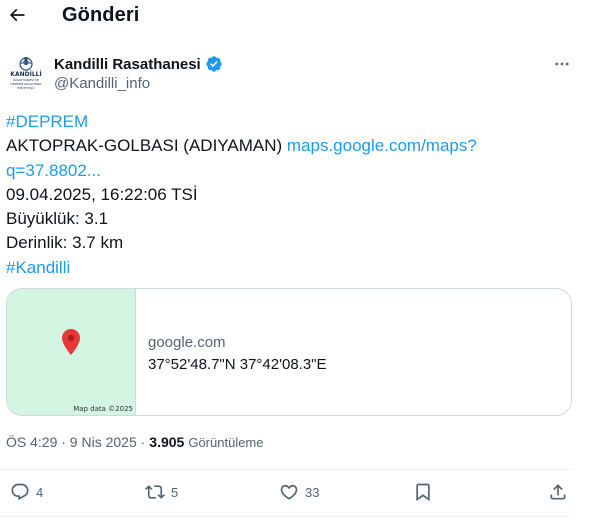  What do you see at coordinates (71, 342) in the screenshot?
I see `map-pin-icon` at bounding box center [71, 342].